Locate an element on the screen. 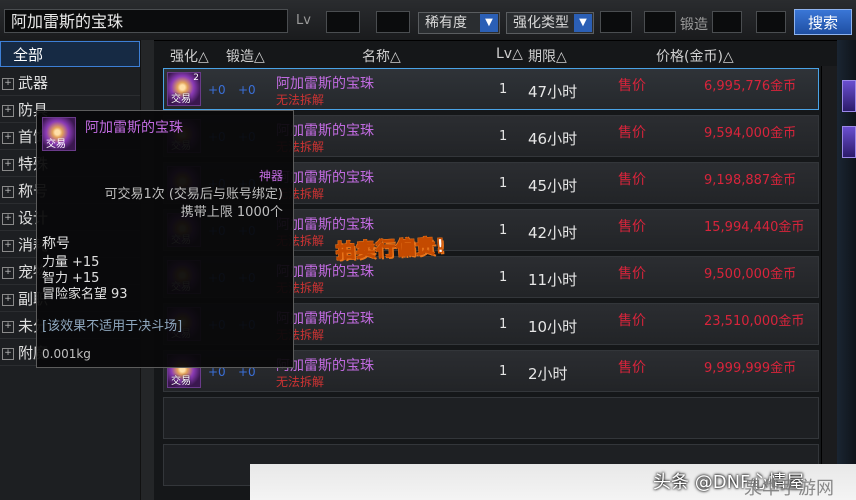 The height and width of the screenshot is (500, 856). item-price: 9,198,887金币 is located at coordinates (750, 180).